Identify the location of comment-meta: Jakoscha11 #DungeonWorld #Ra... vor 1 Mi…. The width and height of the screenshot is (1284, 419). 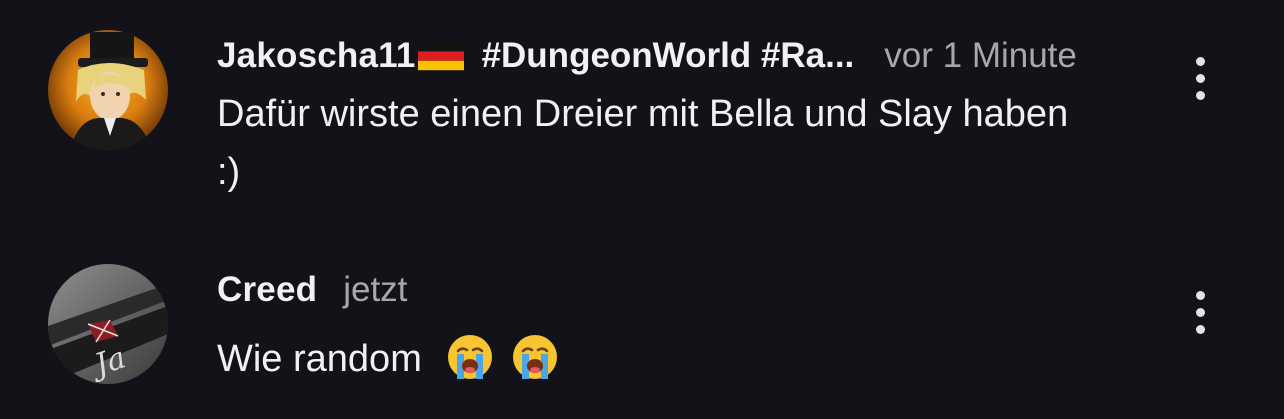
(685, 56).